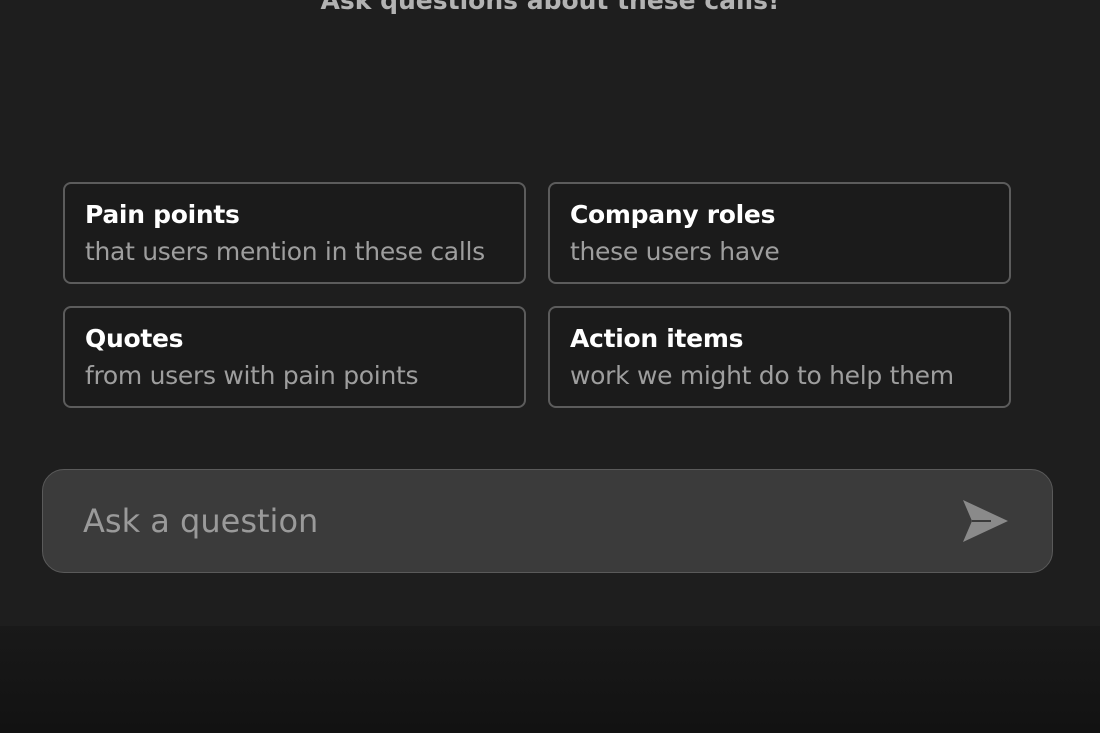 The height and width of the screenshot is (733, 1100). Describe the element at coordinates (762, 375) in the screenshot. I see `suggestion-subtitle: work we might do to help them` at that location.